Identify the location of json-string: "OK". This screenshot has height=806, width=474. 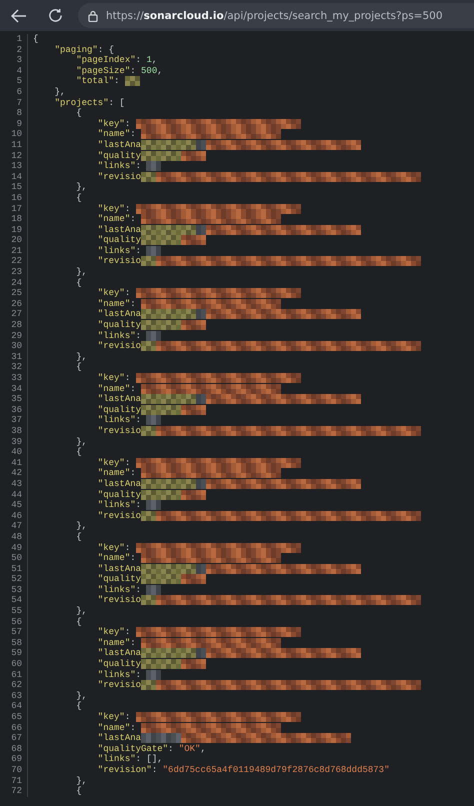
(189, 749).